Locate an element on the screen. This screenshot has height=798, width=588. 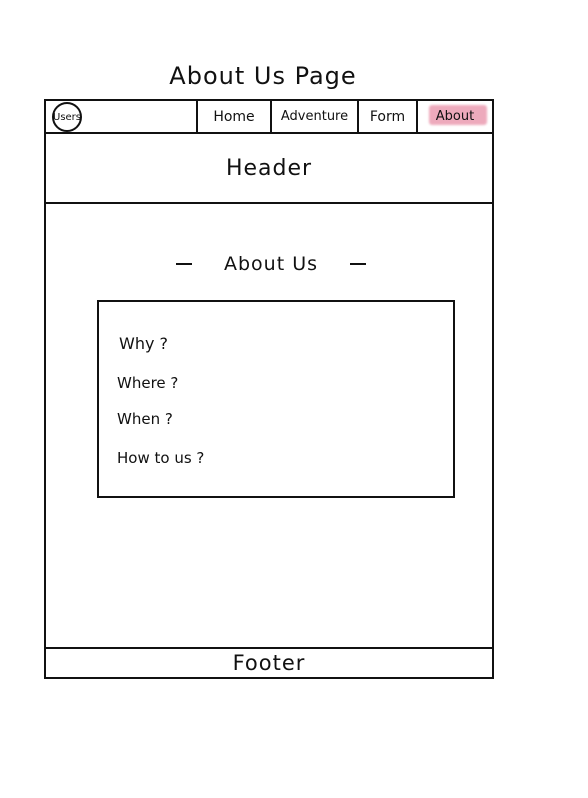
nav-item-about-label: About is located at coordinates (455, 116).